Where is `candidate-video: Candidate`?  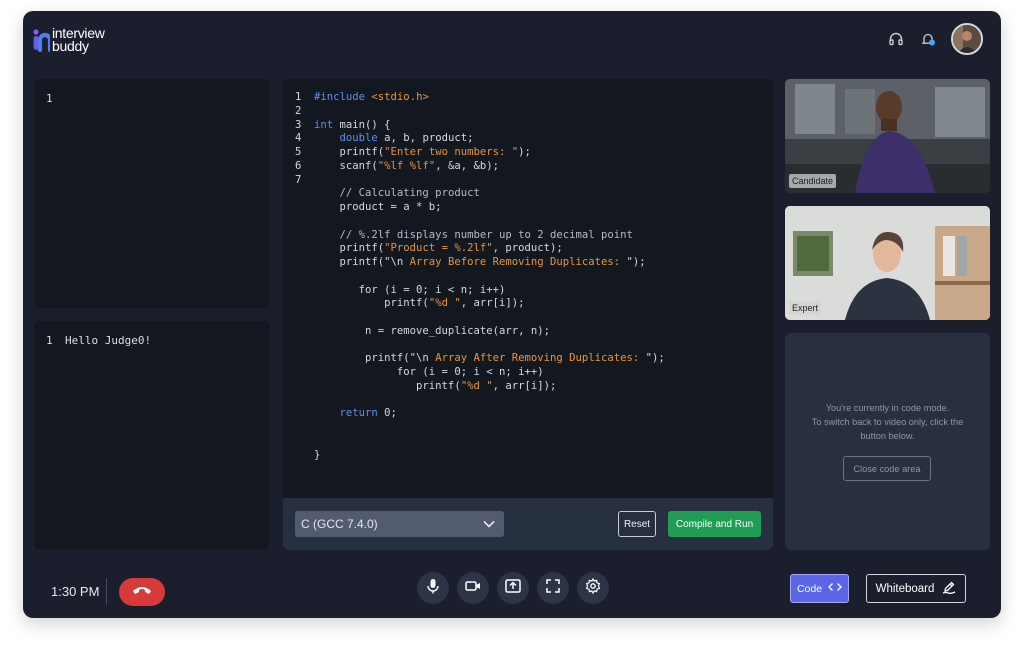
candidate-video: Candidate is located at coordinates (887, 136).